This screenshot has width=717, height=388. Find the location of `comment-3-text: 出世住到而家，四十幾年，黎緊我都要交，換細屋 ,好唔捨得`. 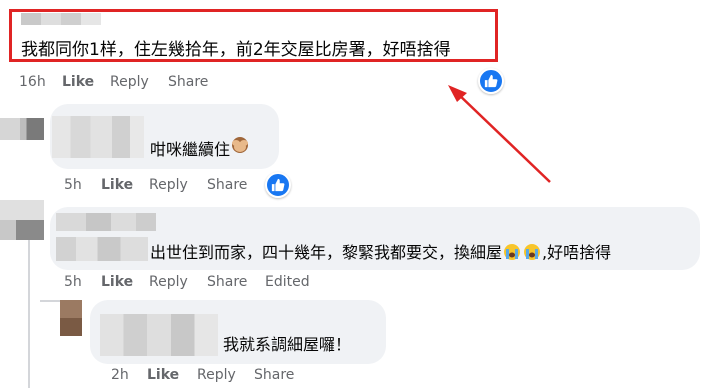

comment-3-text: 出世住到而家，四十幾年，黎緊我都要交，換細屋 ,好唔捨得 is located at coordinates (380, 251).